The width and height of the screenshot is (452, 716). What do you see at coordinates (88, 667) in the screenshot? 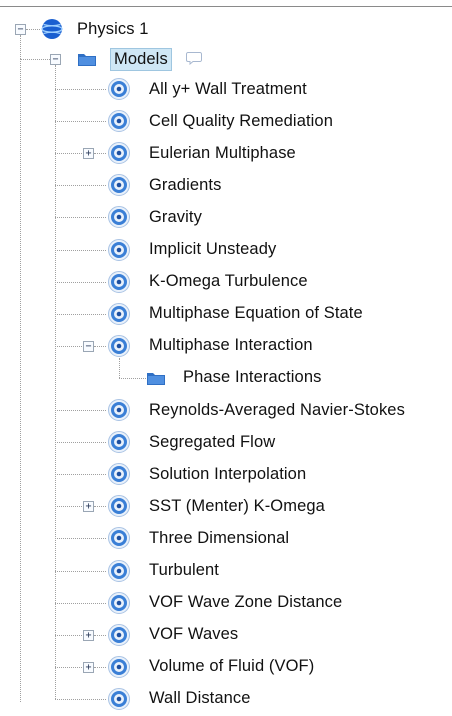
I see `volume-of-fluid-vof-toggle: +` at bounding box center [88, 667].